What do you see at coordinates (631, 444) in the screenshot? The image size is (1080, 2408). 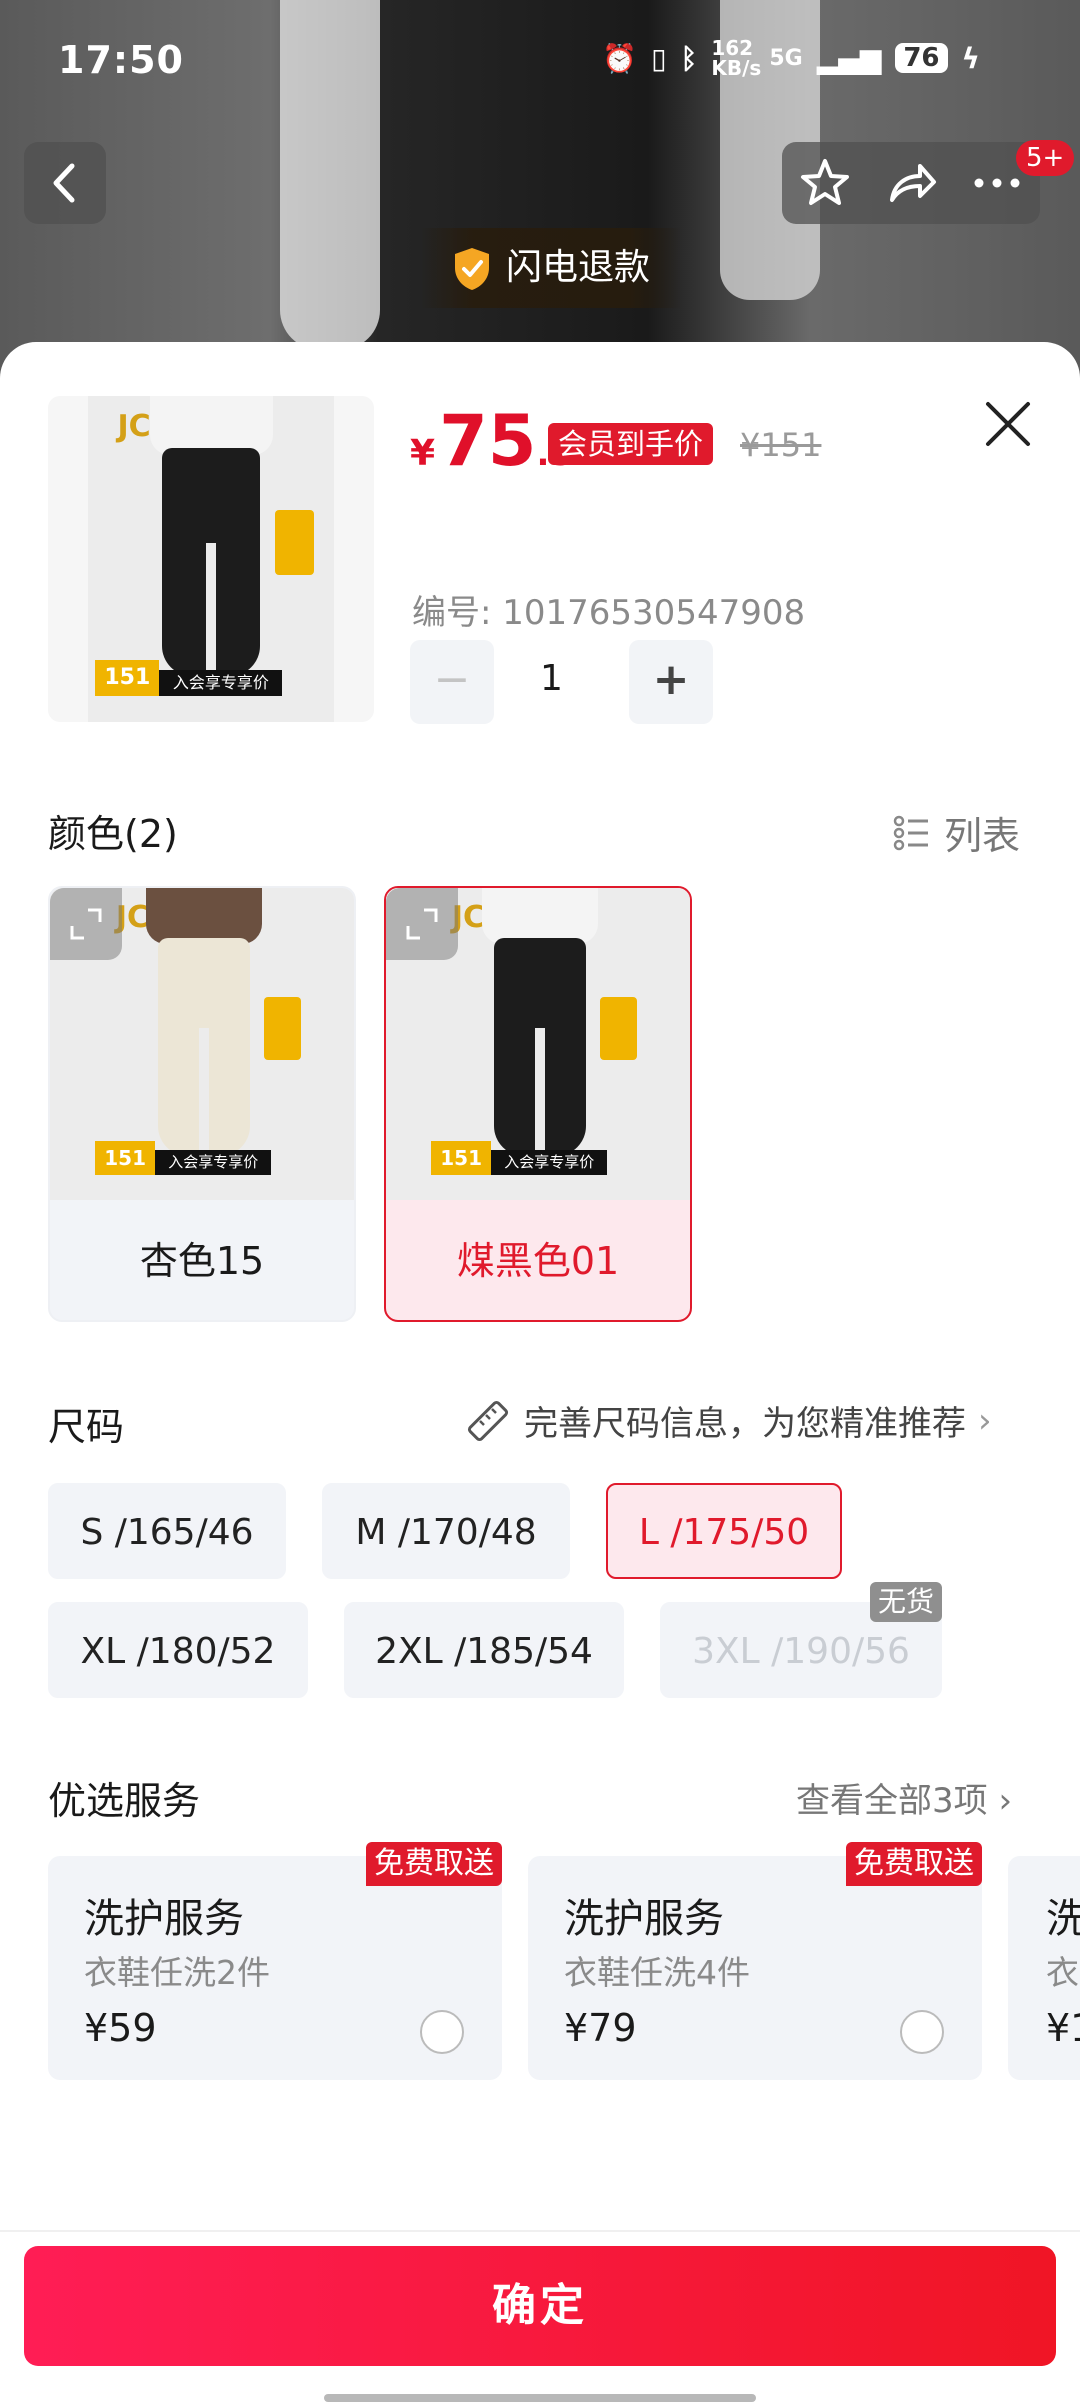 I see `member-price-tag: 会员到手价` at bounding box center [631, 444].